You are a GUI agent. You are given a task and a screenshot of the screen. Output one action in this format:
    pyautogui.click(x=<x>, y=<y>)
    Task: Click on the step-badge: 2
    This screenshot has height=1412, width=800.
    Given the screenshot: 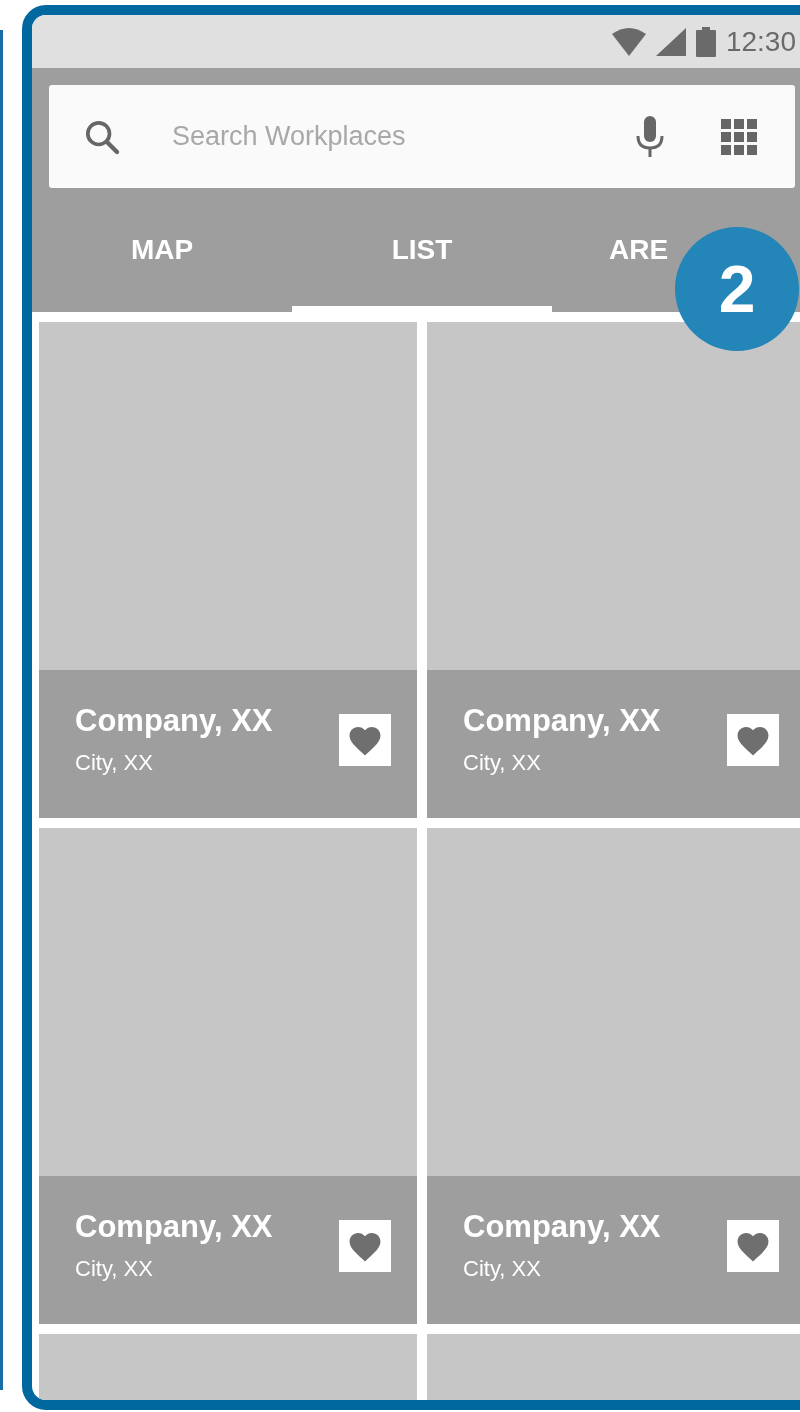 What is the action you would take?
    pyautogui.click(x=737, y=289)
    